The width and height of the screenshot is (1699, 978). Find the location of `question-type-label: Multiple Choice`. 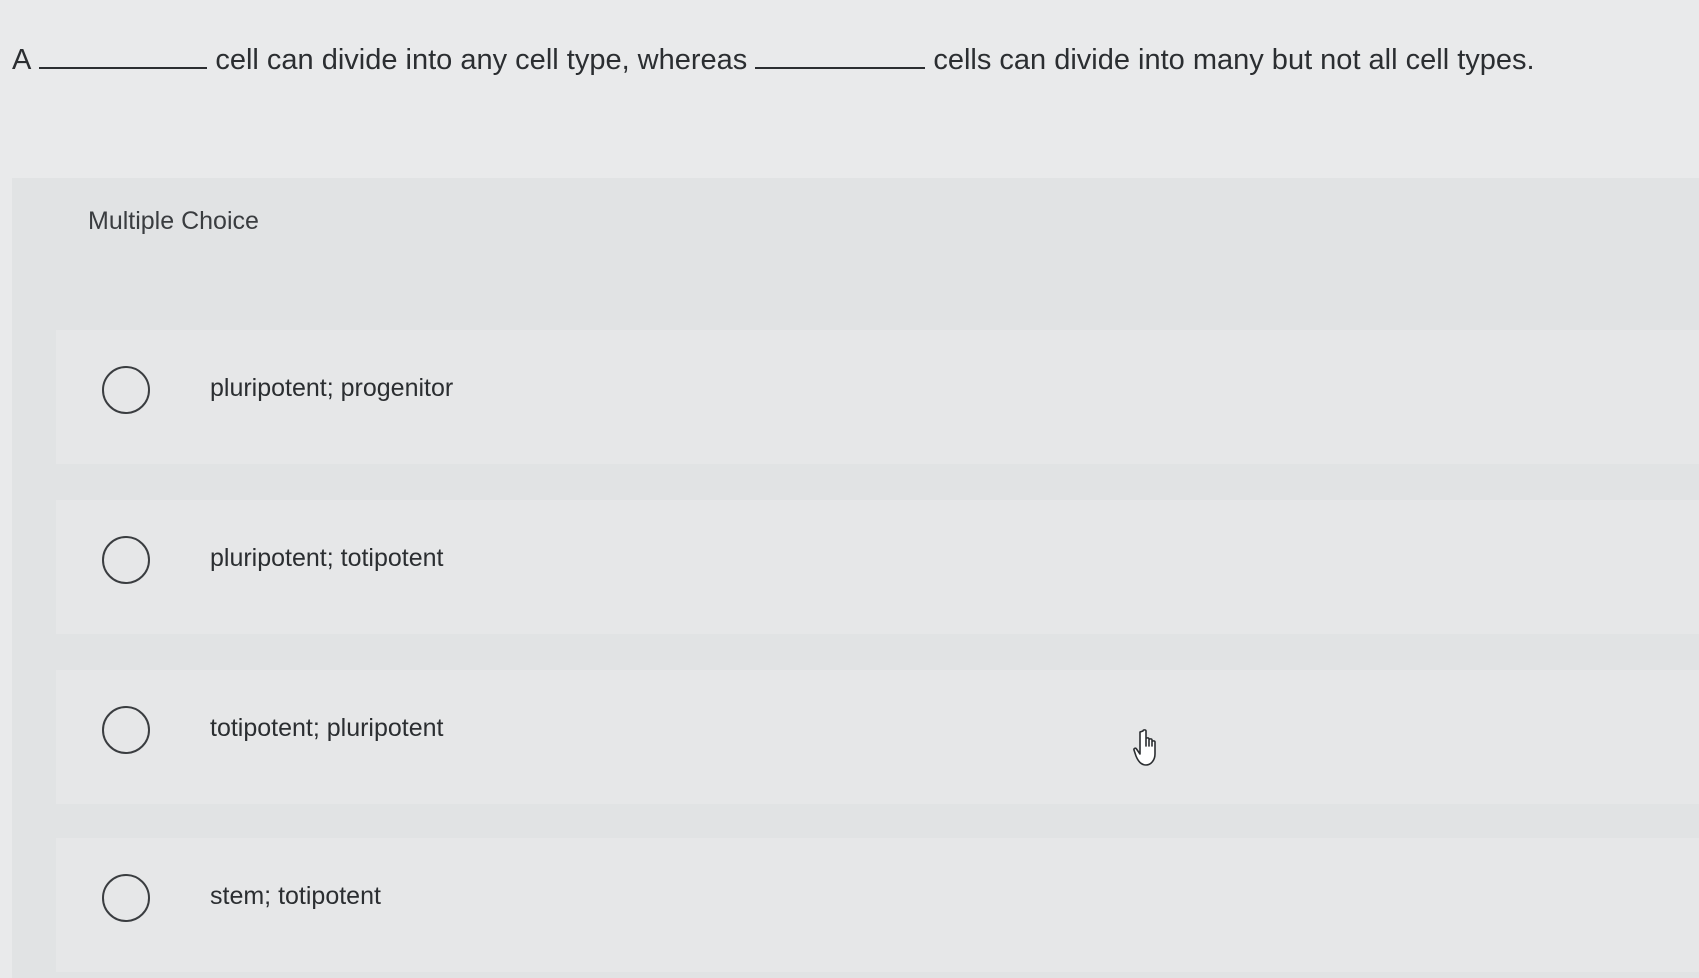

question-type-label: Multiple Choice is located at coordinates (173, 221).